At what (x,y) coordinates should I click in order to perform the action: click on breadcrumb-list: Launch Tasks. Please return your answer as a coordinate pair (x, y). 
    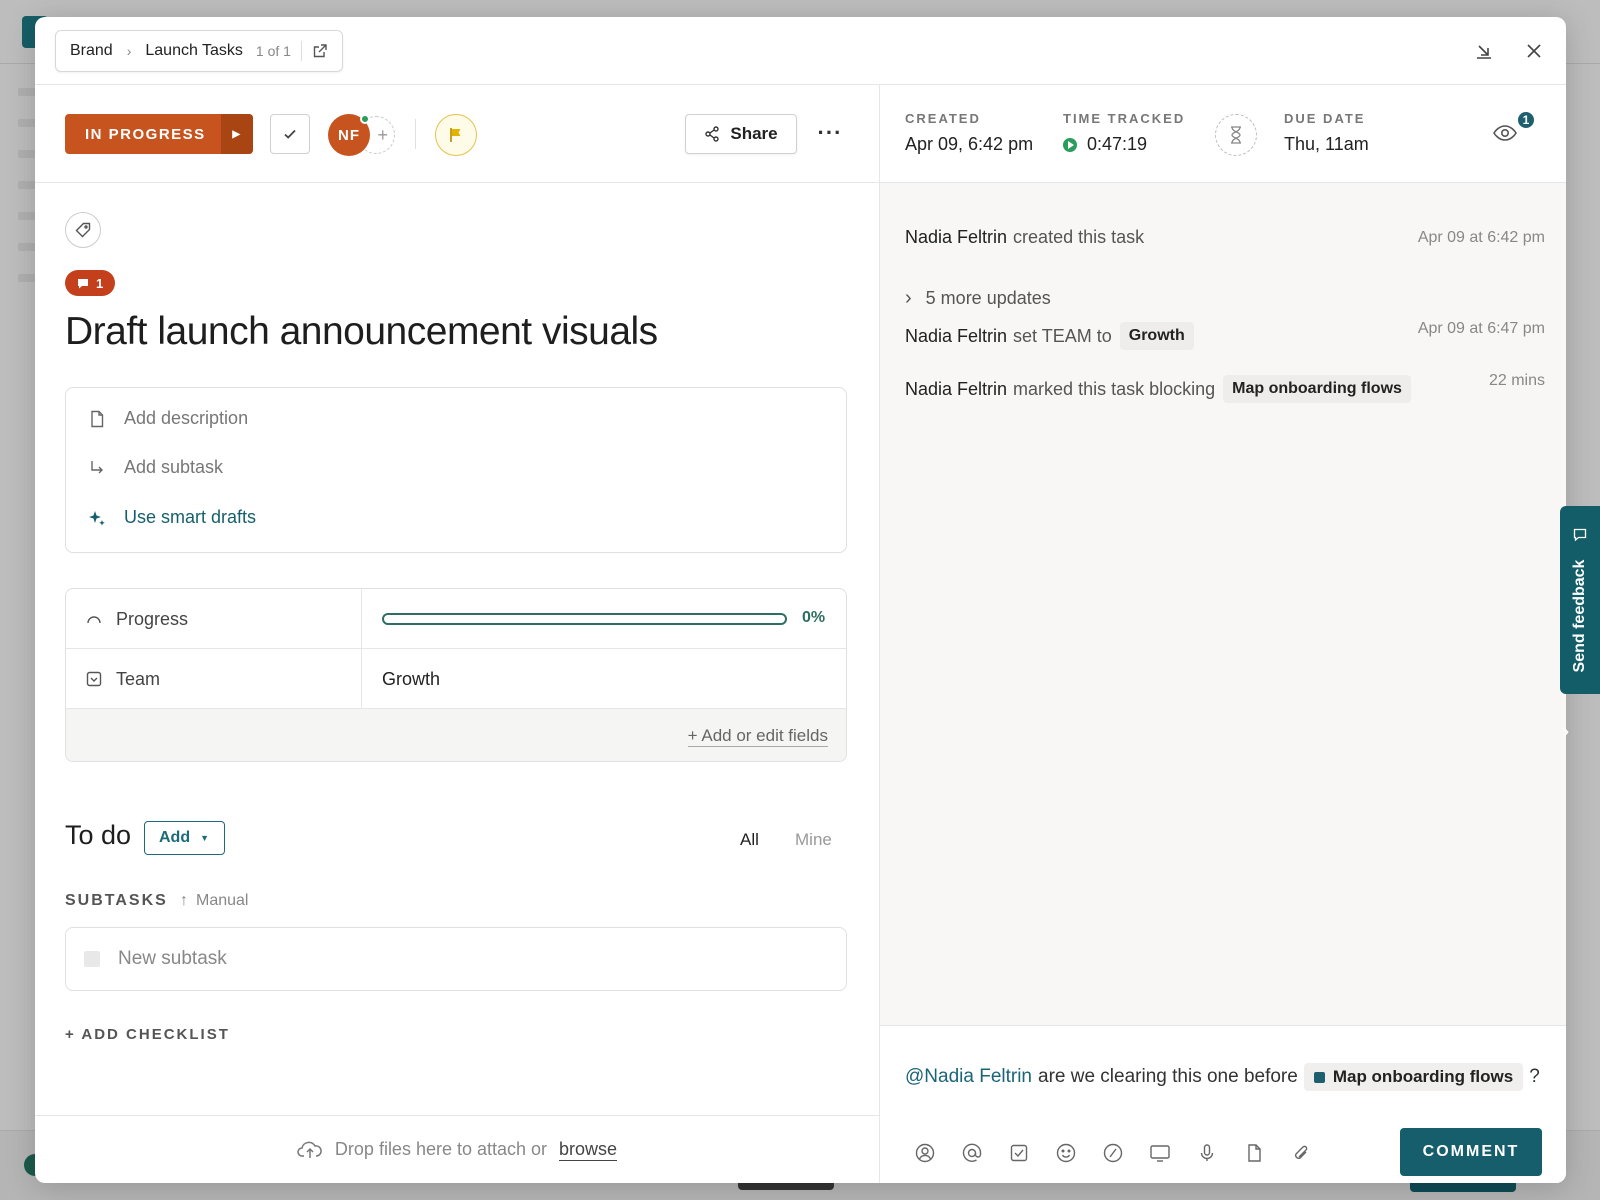
    Looking at the image, I should click on (194, 51).